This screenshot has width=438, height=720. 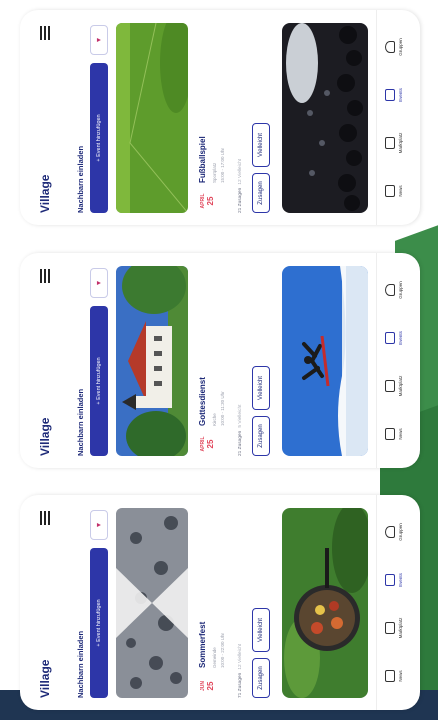 I want to click on event-image-jump, so click(x=325, y=361).